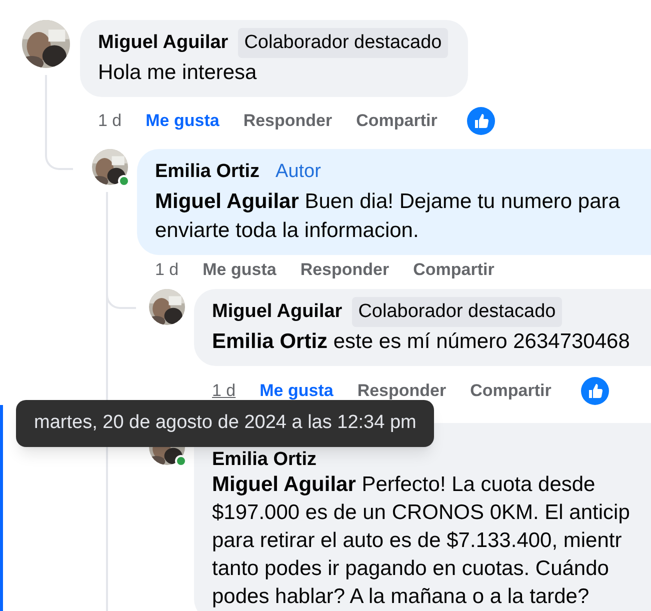 The image size is (651, 611). What do you see at coordinates (225, 423) in the screenshot?
I see `date-tooltip: martes, 20 de agosto de 2024 a las 12:34 pm` at bounding box center [225, 423].